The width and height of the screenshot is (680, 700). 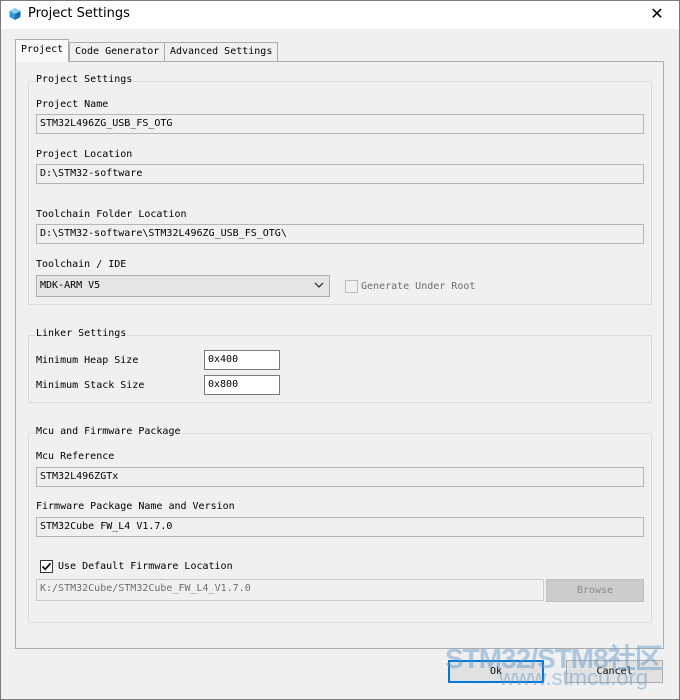 I want to click on firmware-package-label: Firmware Package Name and Version, so click(x=135, y=506).